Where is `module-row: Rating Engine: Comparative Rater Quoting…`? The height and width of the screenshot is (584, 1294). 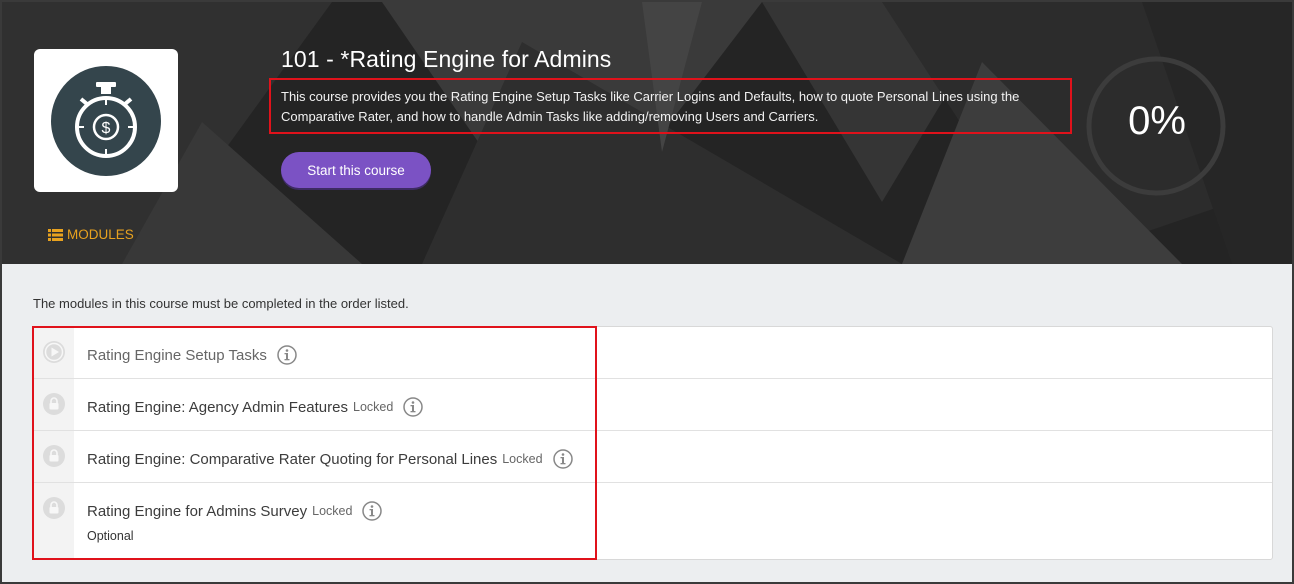
module-row: Rating Engine: Comparative Rater Quoting… is located at coordinates (653, 457).